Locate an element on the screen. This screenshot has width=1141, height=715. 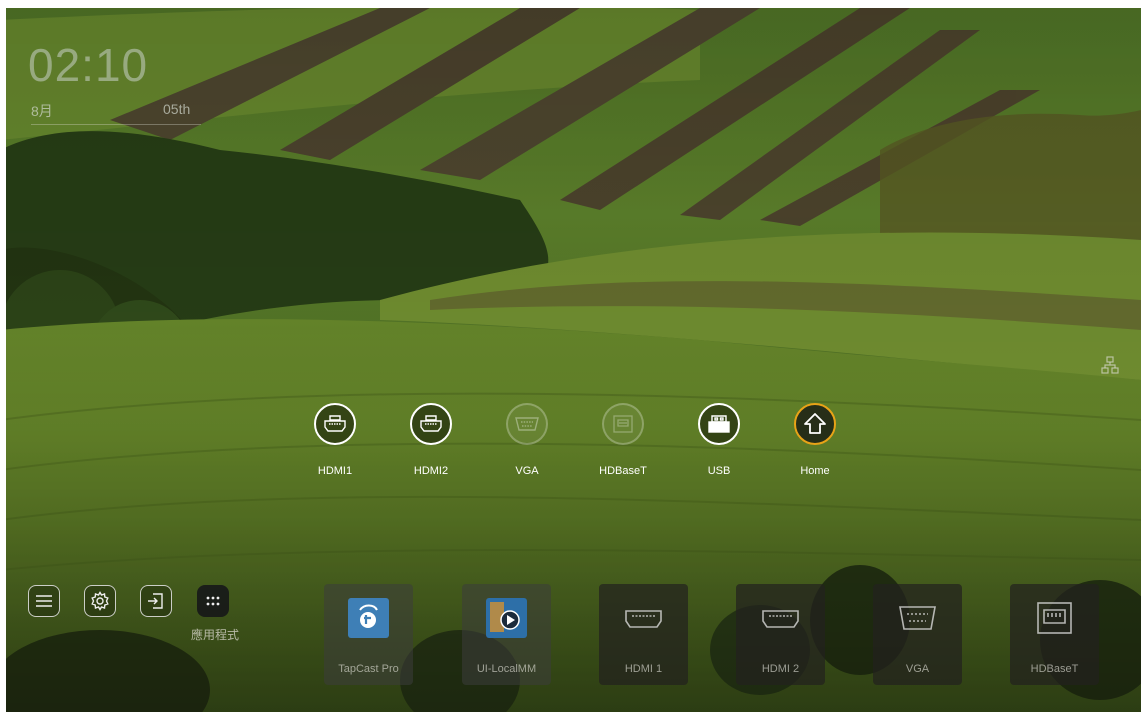
settings-button is located at coordinates (100, 601).